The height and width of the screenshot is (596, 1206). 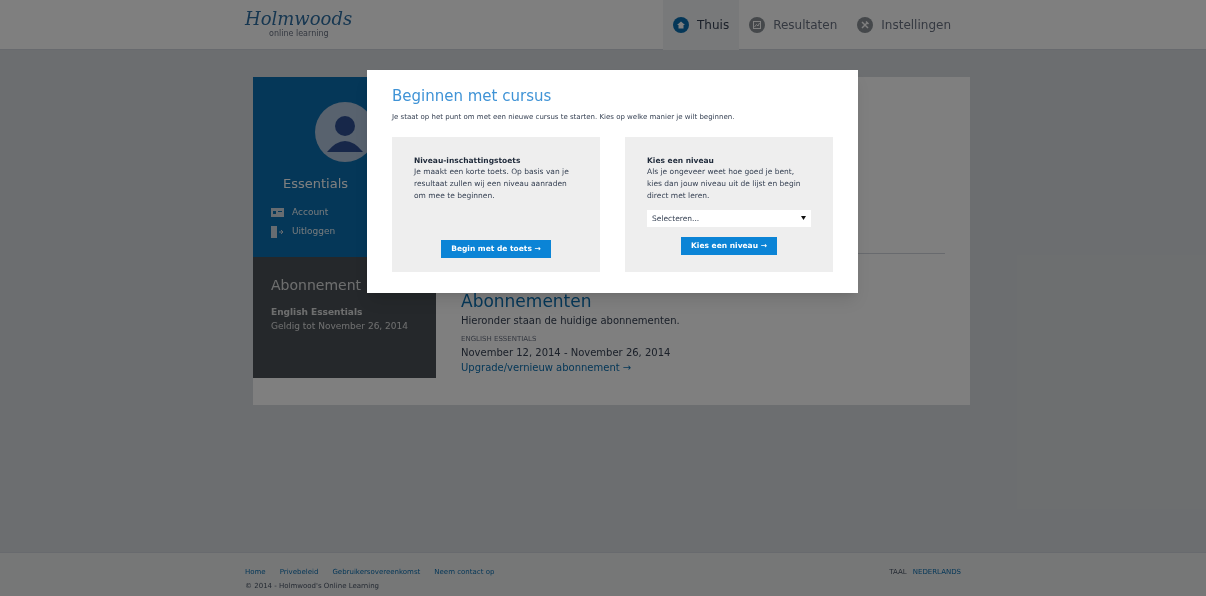 I want to click on nav-tab: Instellingen, so click(x=904, y=25).